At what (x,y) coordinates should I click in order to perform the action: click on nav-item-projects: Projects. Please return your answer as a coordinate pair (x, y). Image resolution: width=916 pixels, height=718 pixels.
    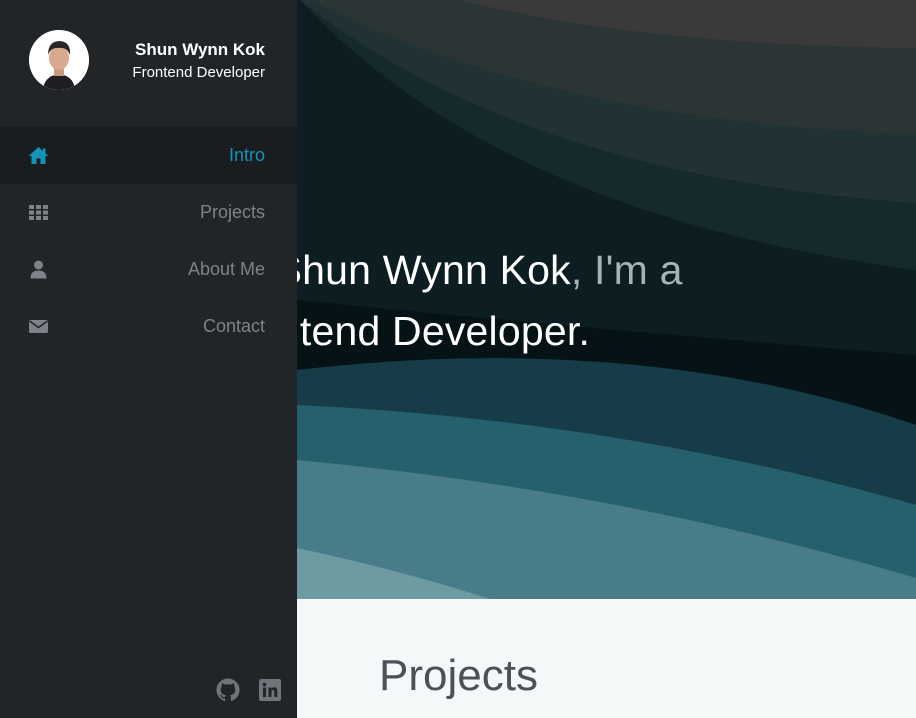
    Looking at the image, I should click on (148, 212).